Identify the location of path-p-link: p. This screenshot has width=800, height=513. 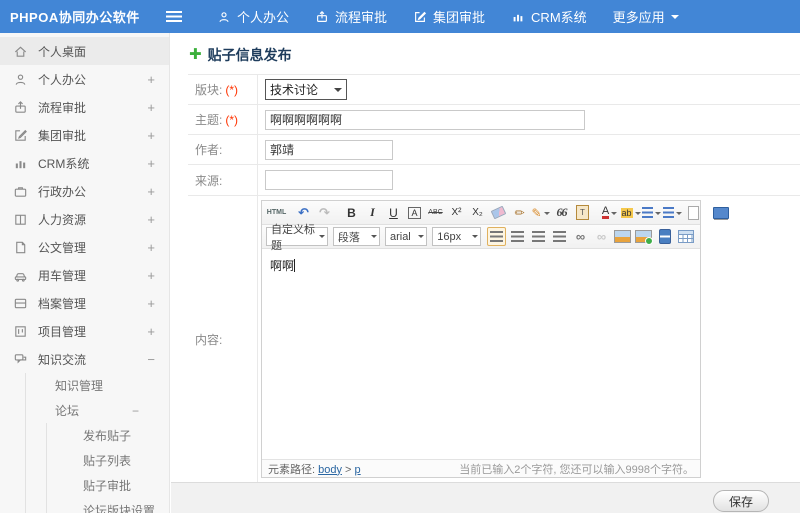
(358, 470).